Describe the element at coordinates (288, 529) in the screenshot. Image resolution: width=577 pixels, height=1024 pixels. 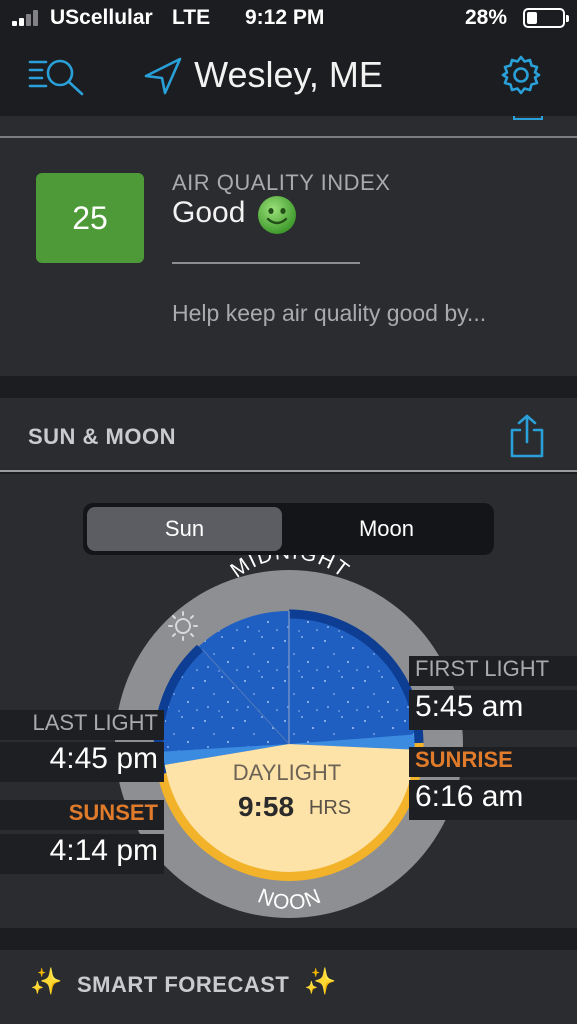
I see `sun-moon-segmented-control: Sun Moon` at that location.